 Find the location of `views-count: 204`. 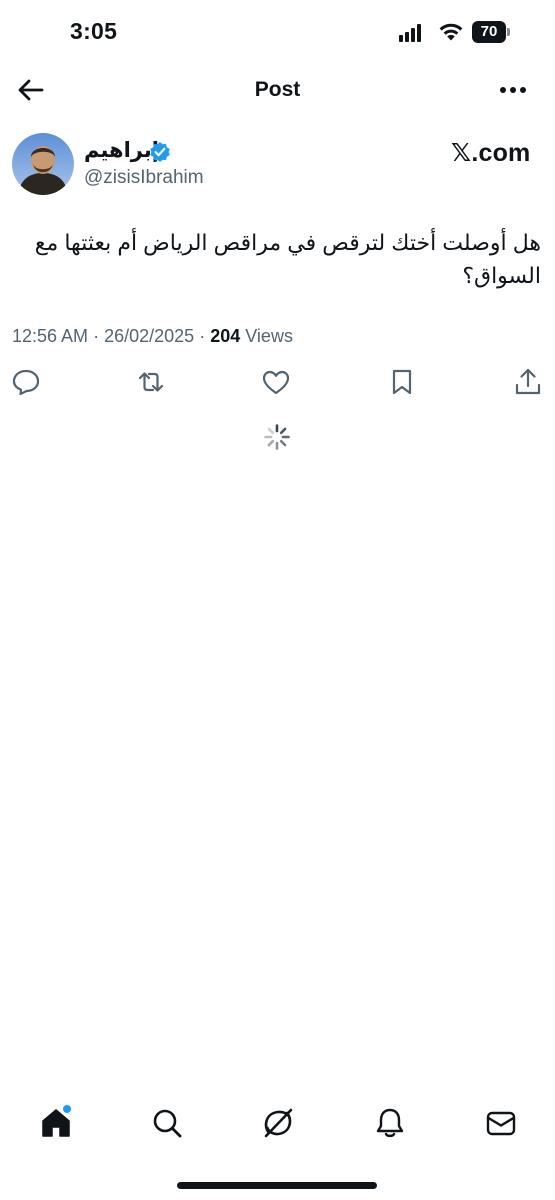

views-count: 204 is located at coordinates (225, 336).